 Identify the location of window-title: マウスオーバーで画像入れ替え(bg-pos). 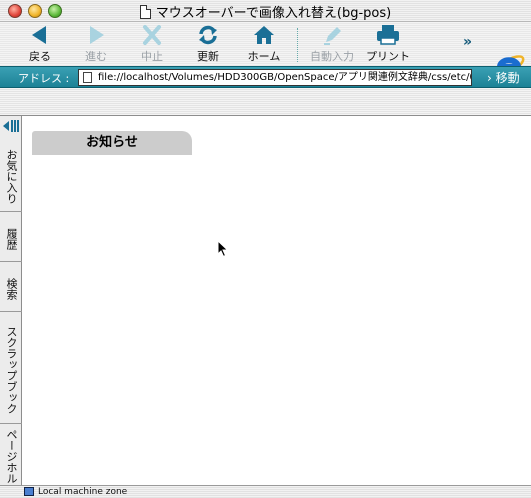
(273, 13).